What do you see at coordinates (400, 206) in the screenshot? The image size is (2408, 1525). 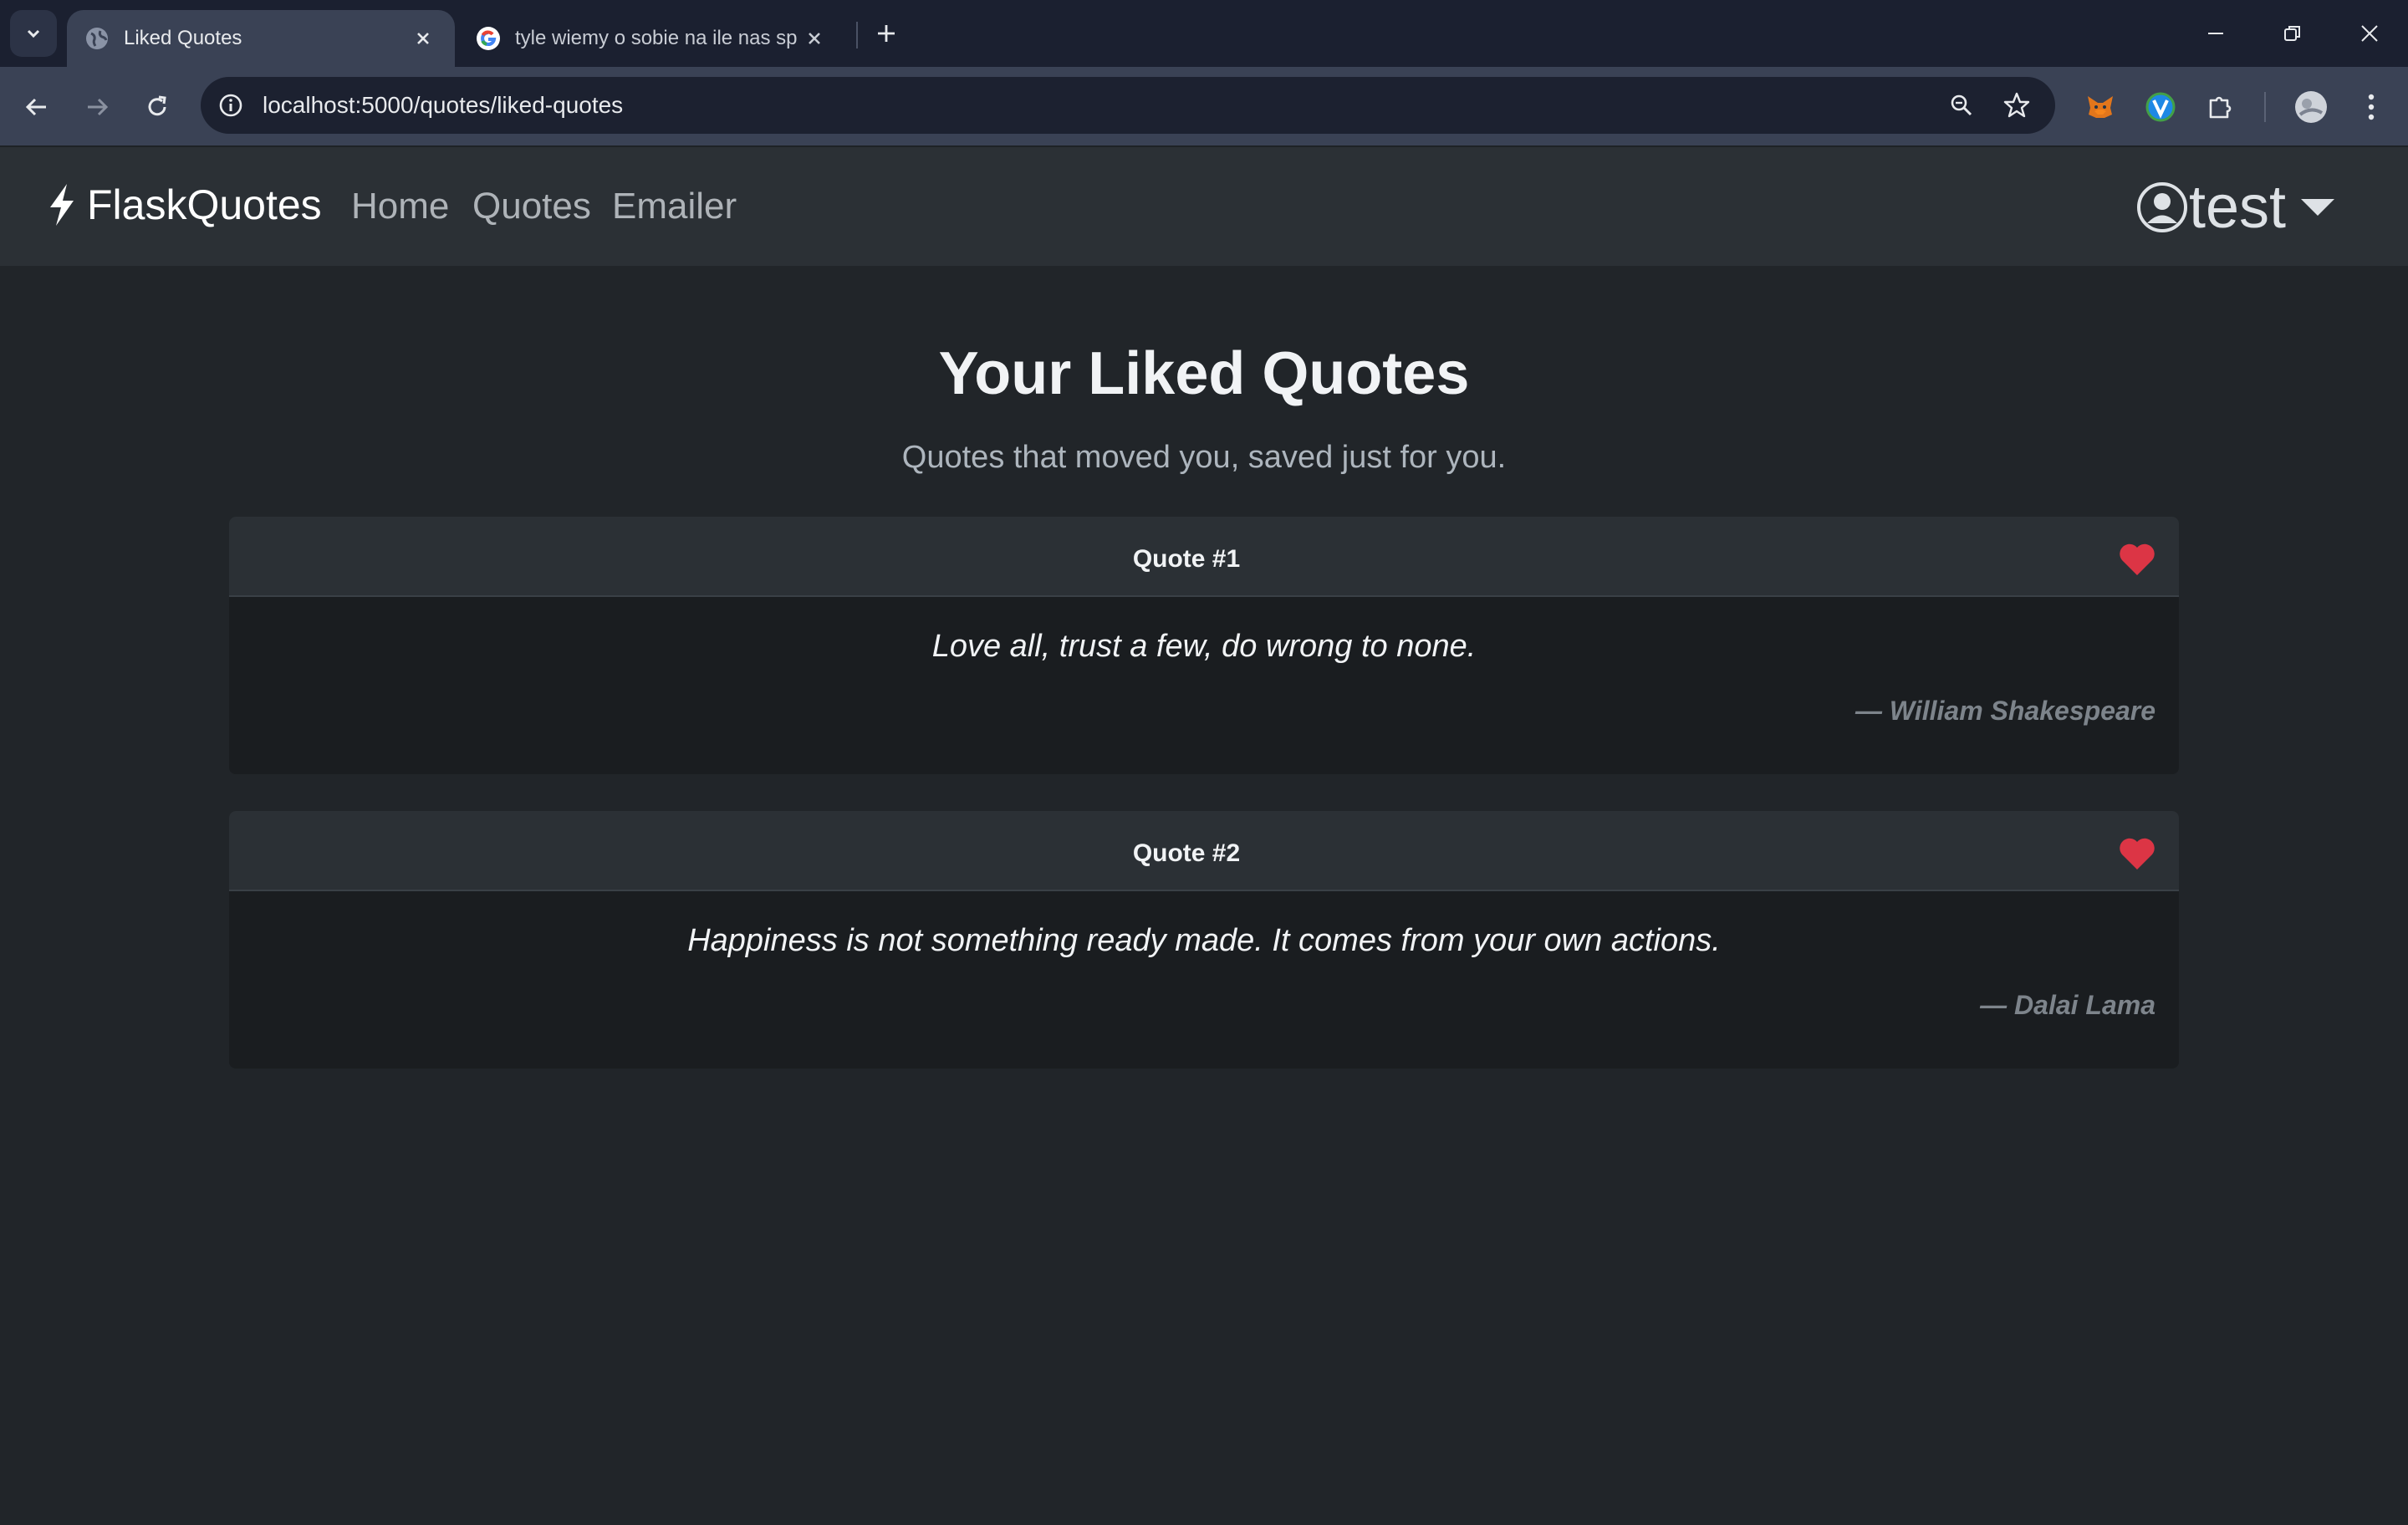 I see `nav-link-home: Home` at bounding box center [400, 206].